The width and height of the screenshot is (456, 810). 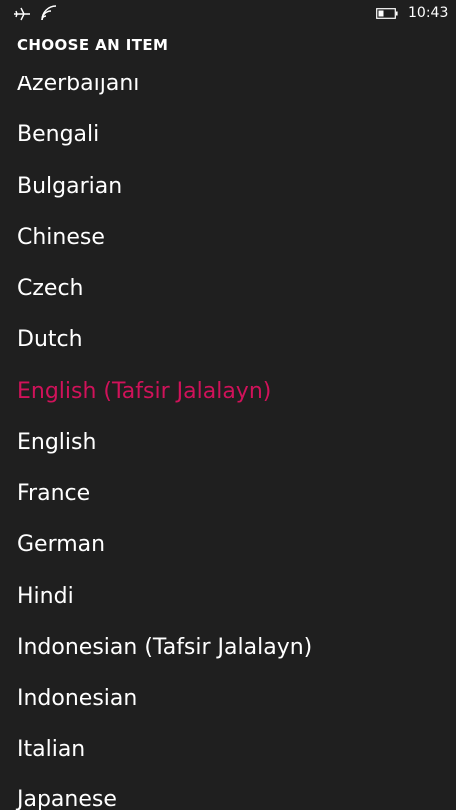 What do you see at coordinates (228, 69) in the screenshot?
I see `list-top-clip` at bounding box center [228, 69].